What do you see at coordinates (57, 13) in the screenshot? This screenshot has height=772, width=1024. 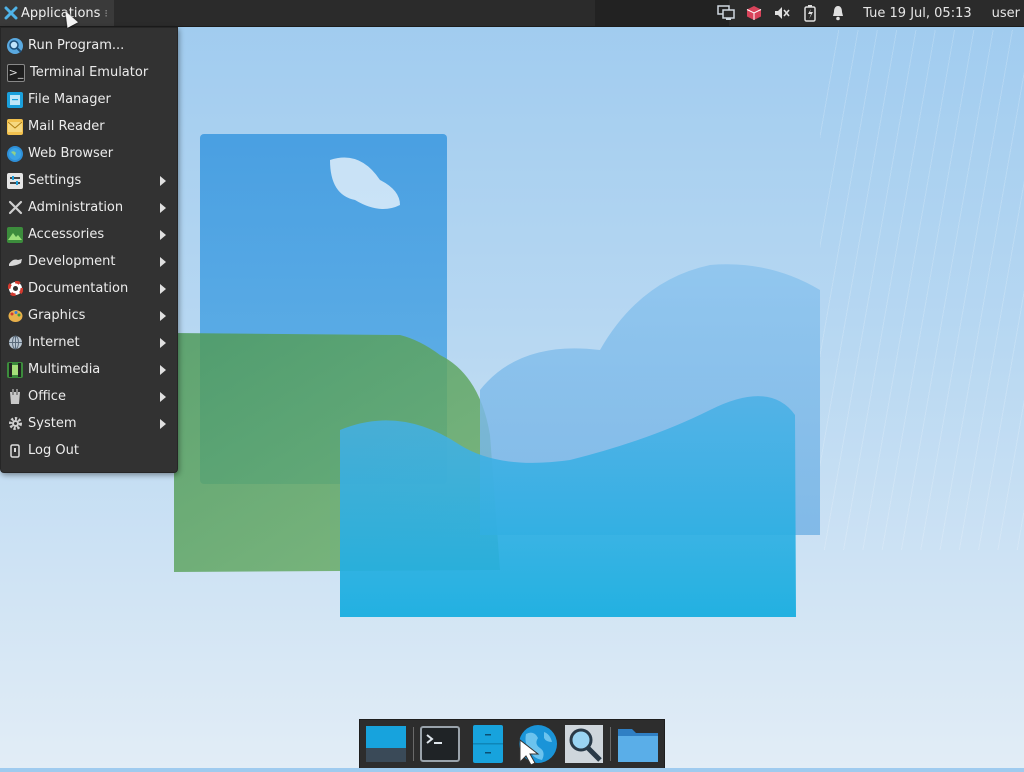 I see `applications-menu-button: Applications ⁝` at bounding box center [57, 13].